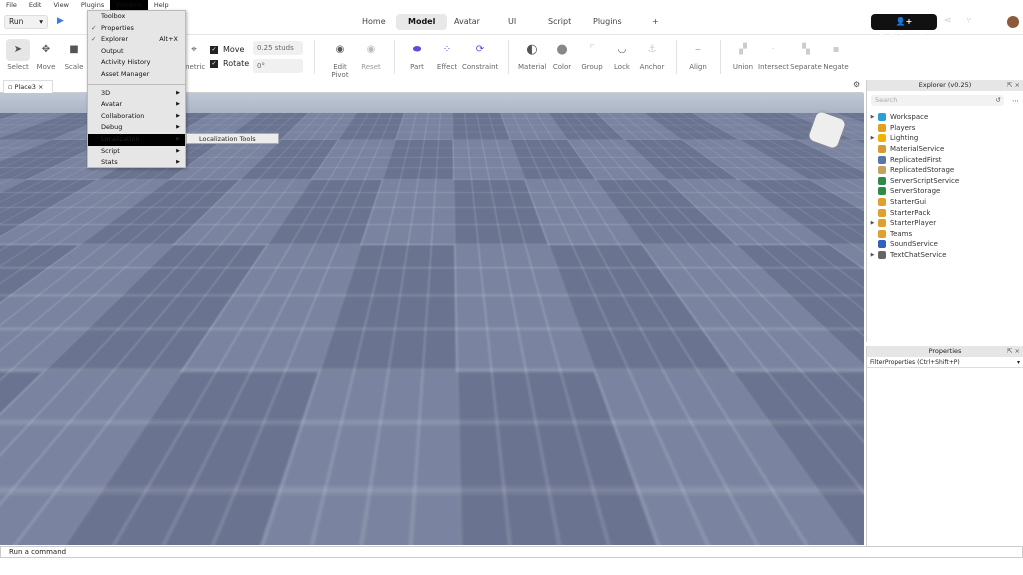 This screenshot has height=575, width=1023. What do you see at coordinates (120, 138) in the screenshot?
I see `menu-item-label: Localization` at bounding box center [120, 138].